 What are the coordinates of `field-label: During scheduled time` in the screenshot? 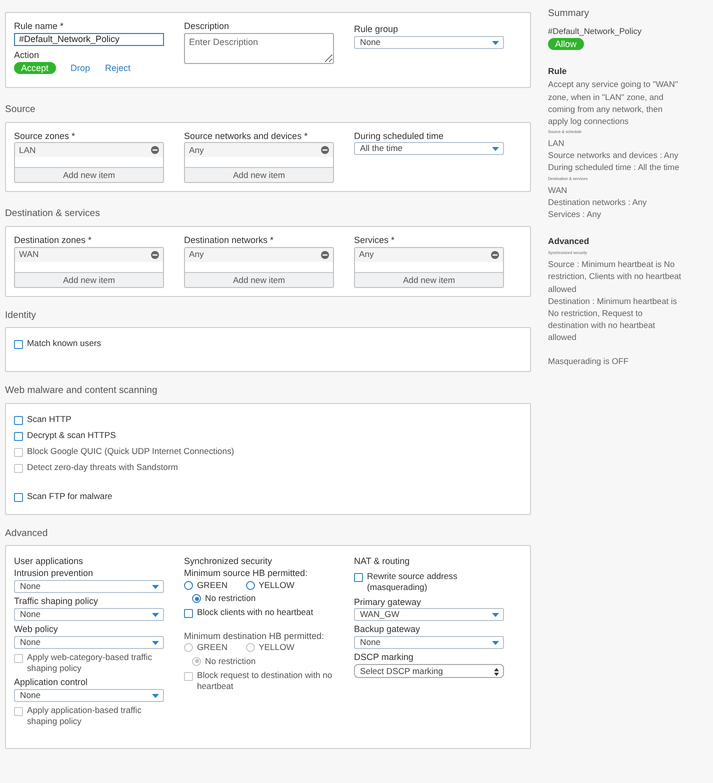 It's located at (399, 136).